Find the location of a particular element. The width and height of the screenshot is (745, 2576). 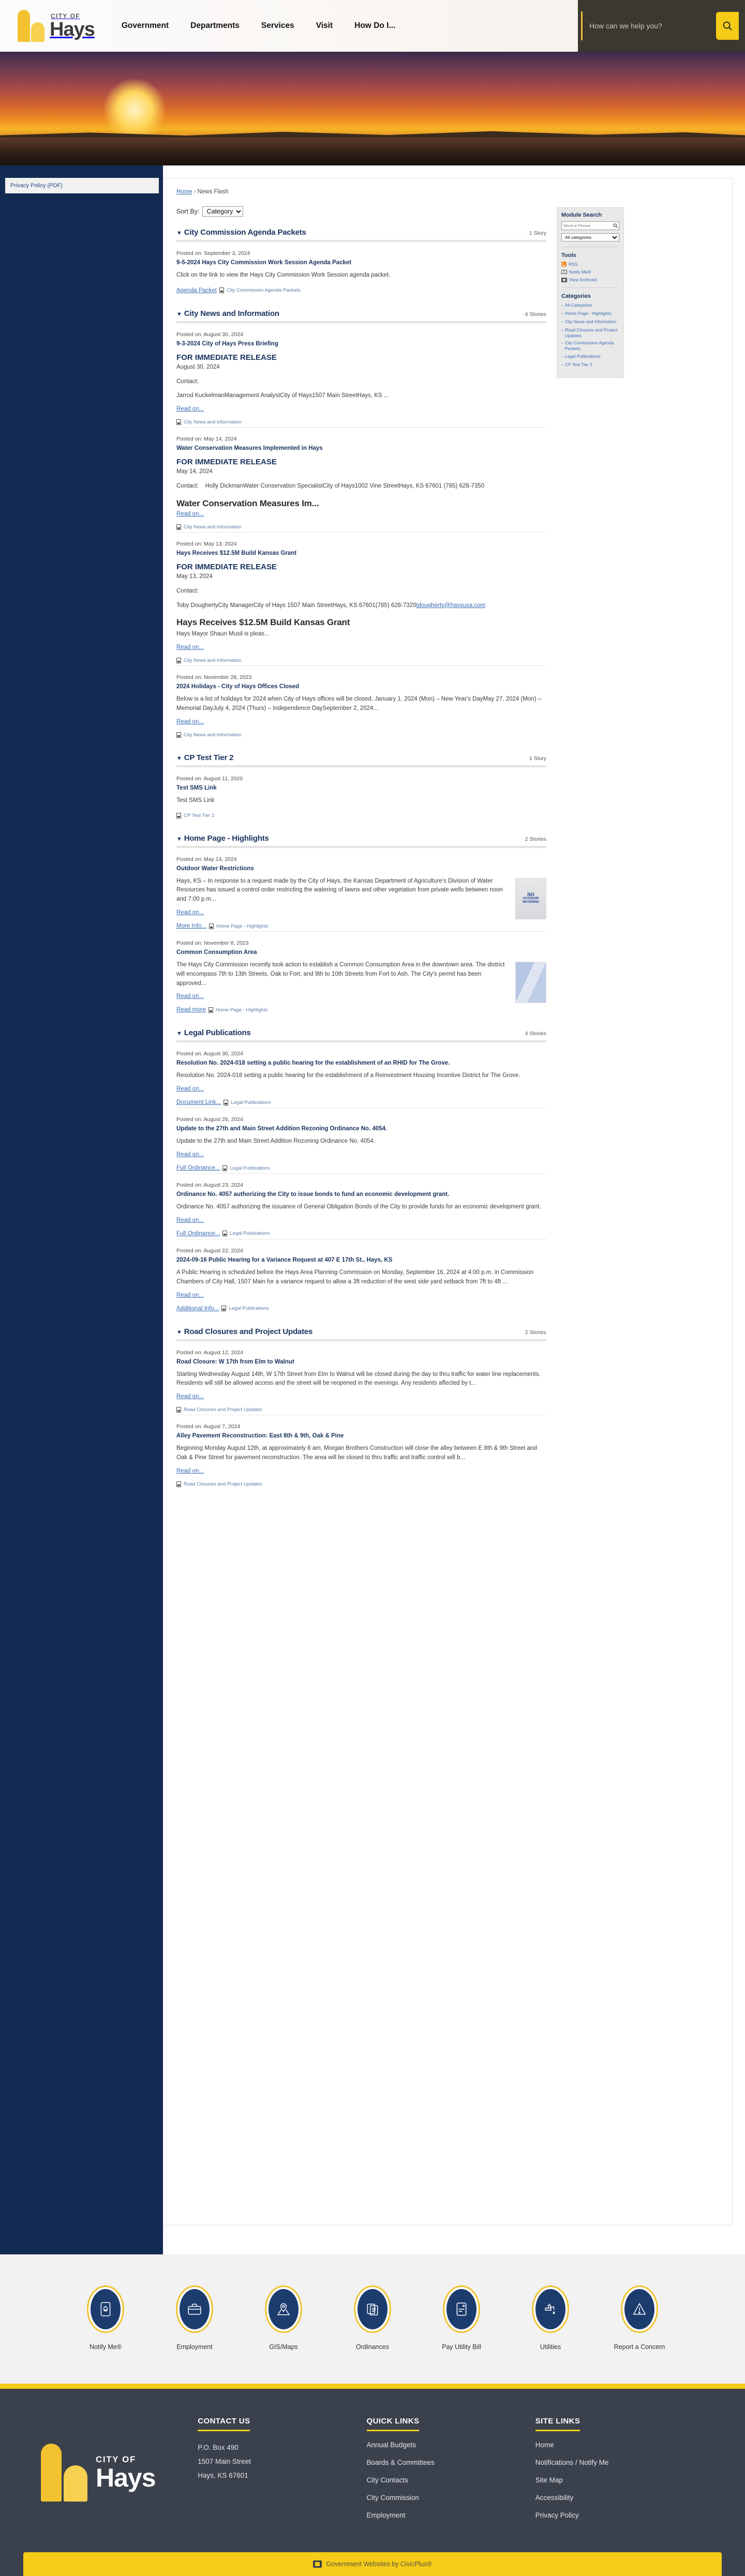

story-title: Test SMS Link is located at coordinates (361, 788).